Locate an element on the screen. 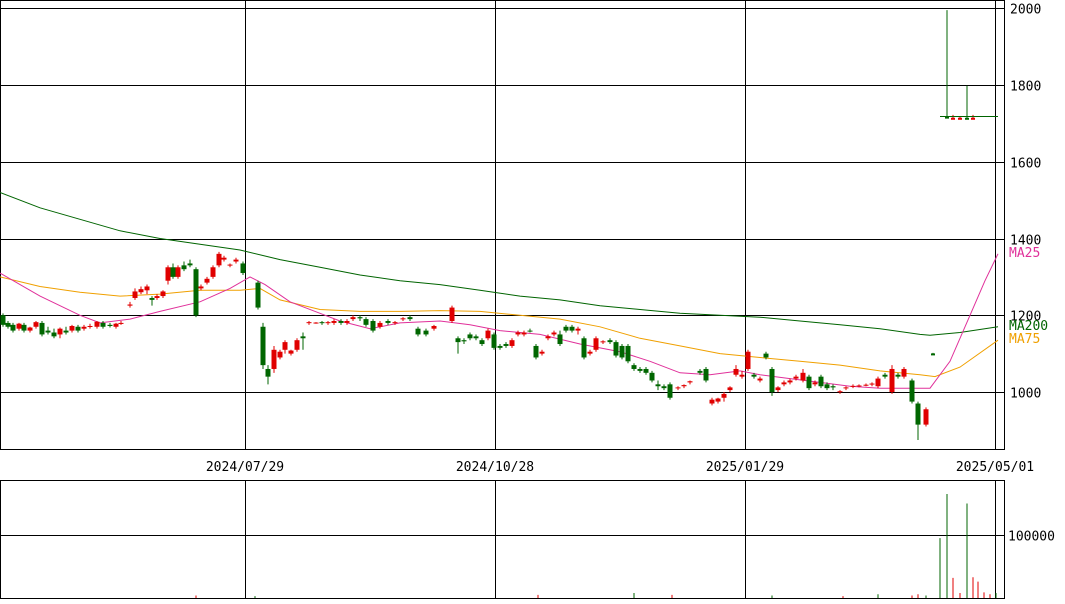 The width and height of the screenshot is (1065, 604). date-tick-label: 2024/10/28 is located at coordinates (495, 467).